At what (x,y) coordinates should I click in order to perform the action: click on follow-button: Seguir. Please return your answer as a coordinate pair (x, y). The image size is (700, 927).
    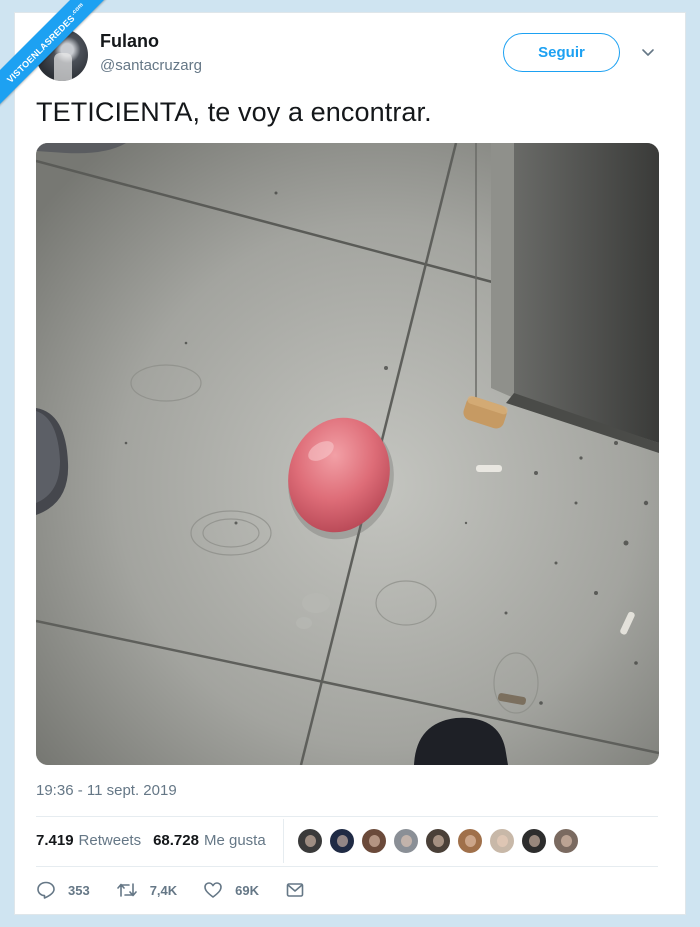
    Looking at the image, I should click on (561, 52).